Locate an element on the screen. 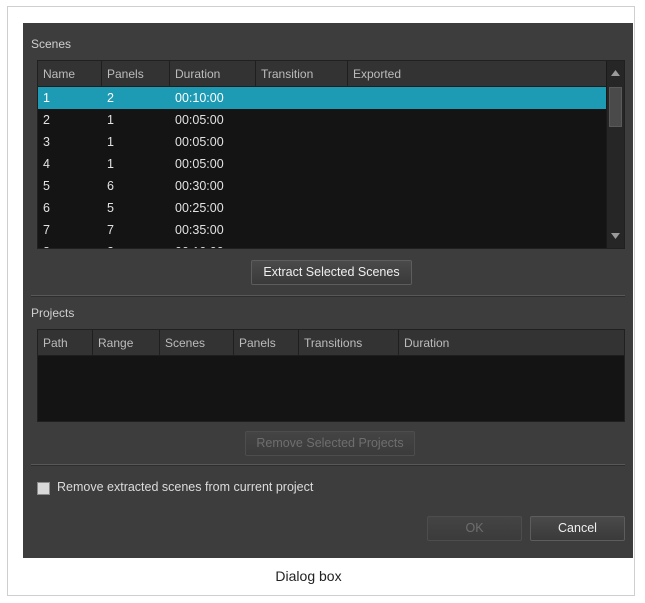 This screenshot has width=645, height=603. column-header-transitions: Transitions is located at coordinates (349, 343).